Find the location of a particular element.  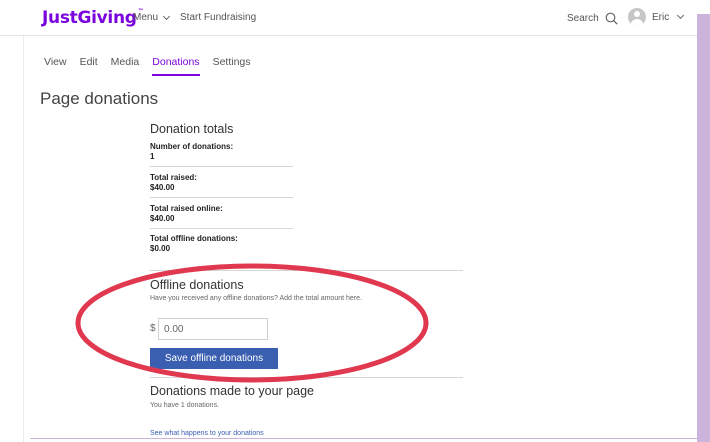

tab-settings: Settings is located at coordinates (232, 66).